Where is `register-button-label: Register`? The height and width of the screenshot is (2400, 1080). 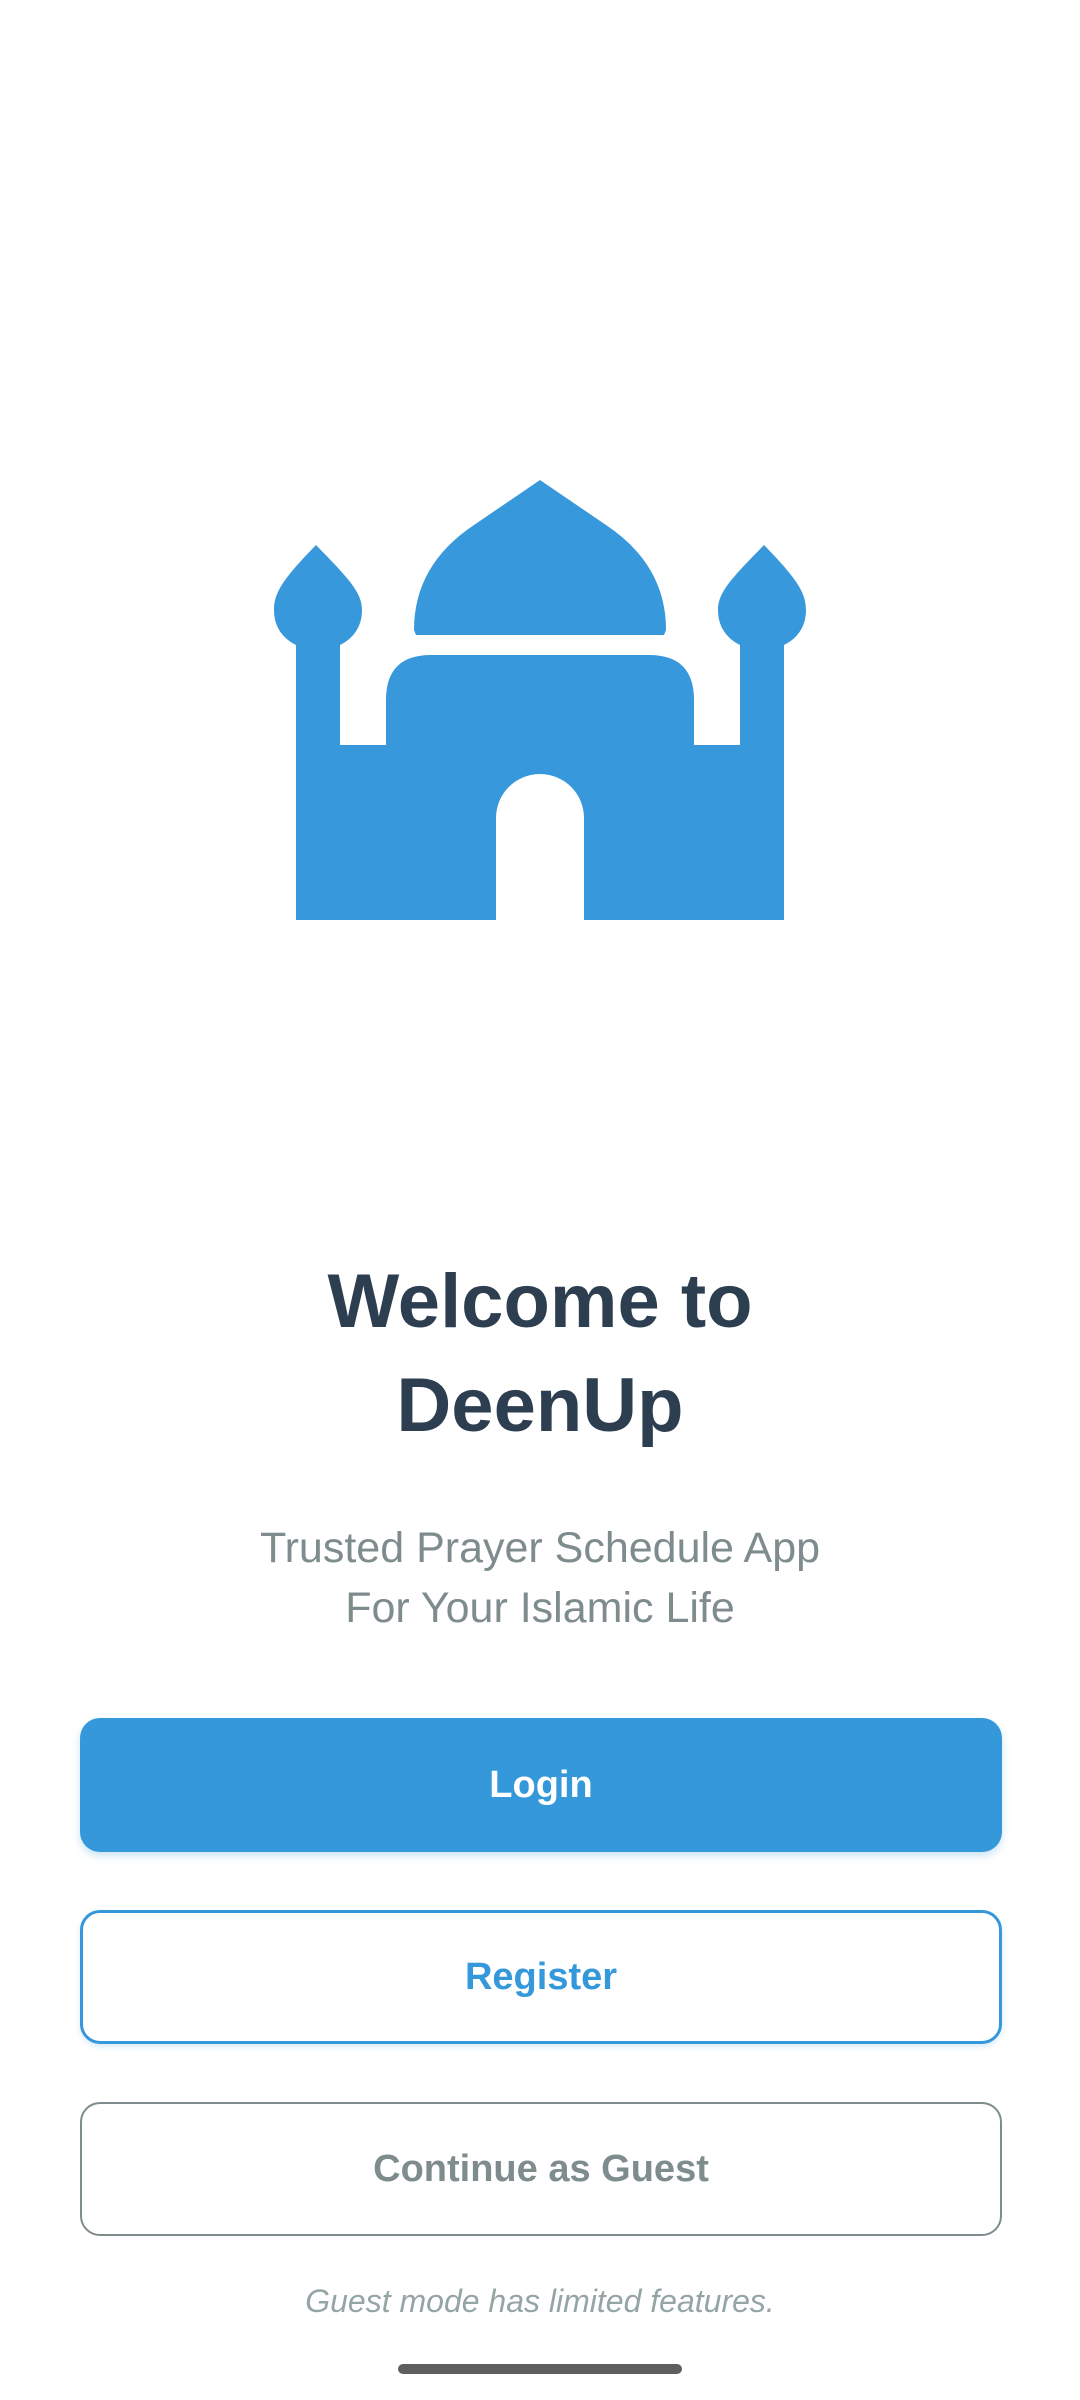 register-button-label: Register is located at coordinates (541, 1976).